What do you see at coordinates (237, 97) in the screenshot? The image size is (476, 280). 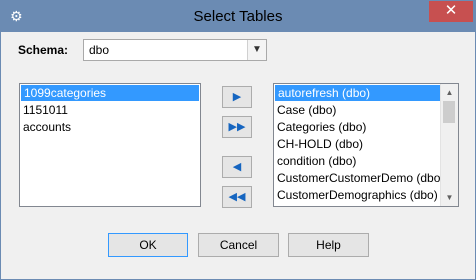 I see `add-selected-button: ▶` at bounding box center [237, 97].